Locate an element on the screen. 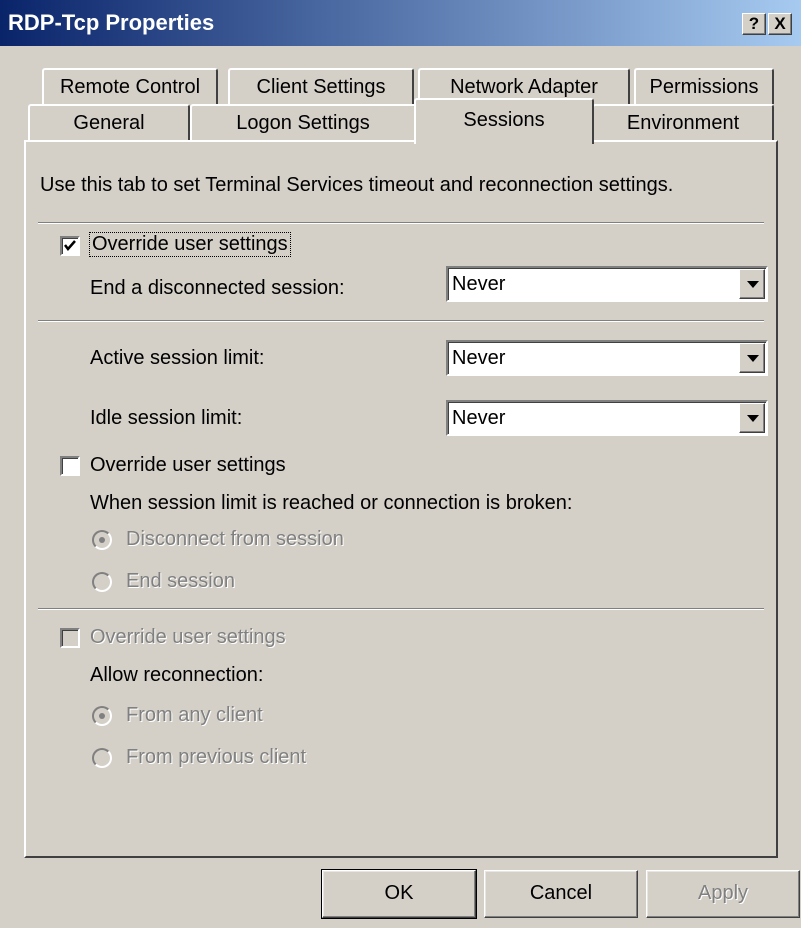 The image size is (801, 928). active-limit-dropdown: Never is located at coordinates (607, 358).